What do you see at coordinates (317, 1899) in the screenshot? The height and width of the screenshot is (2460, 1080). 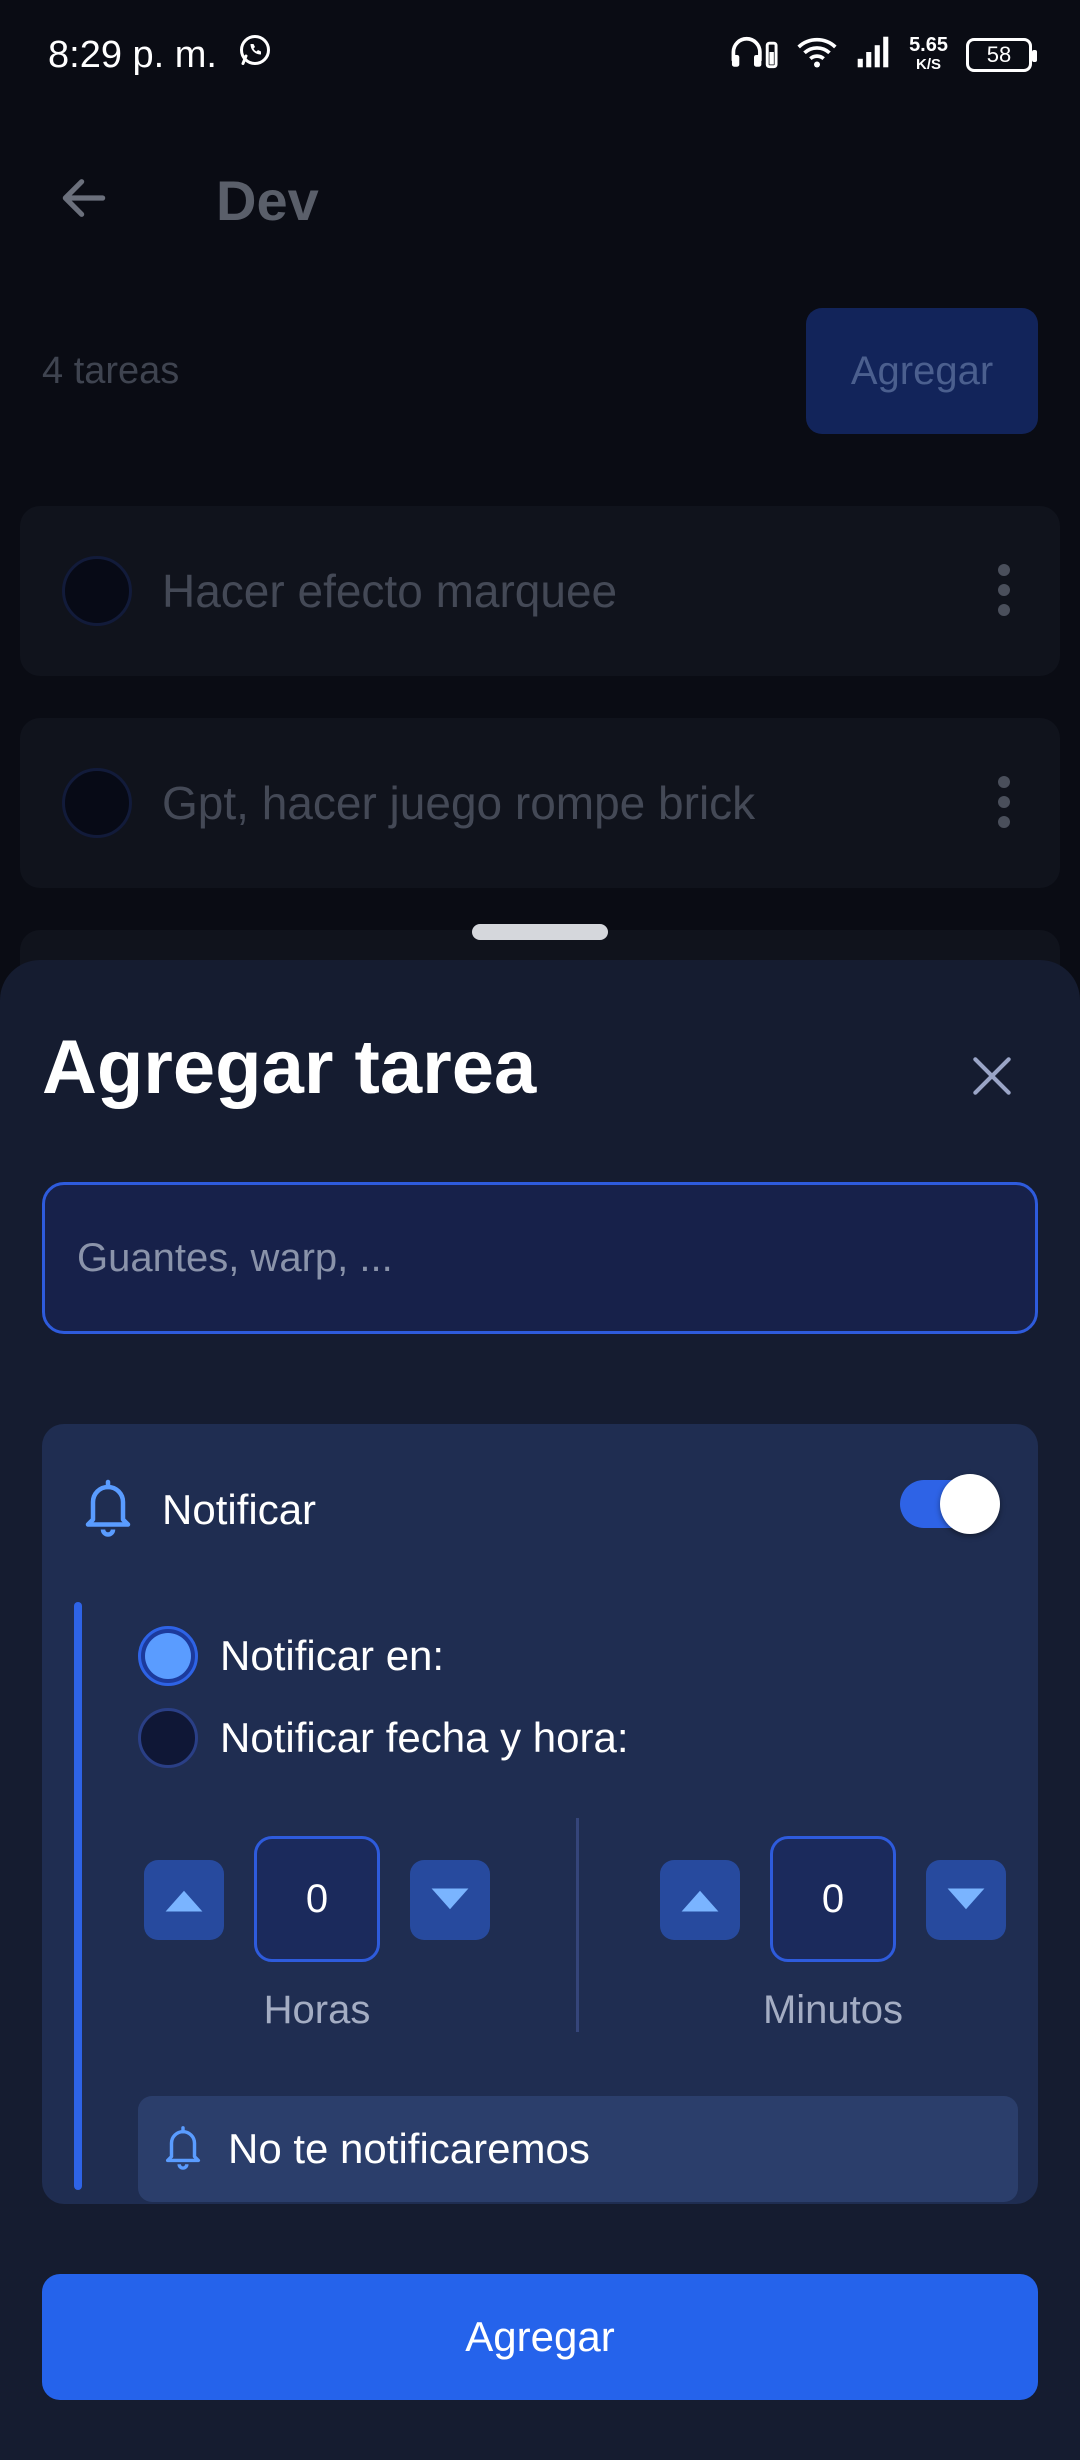 I see `hours-value: 0` at bounding box center [317, 1899].